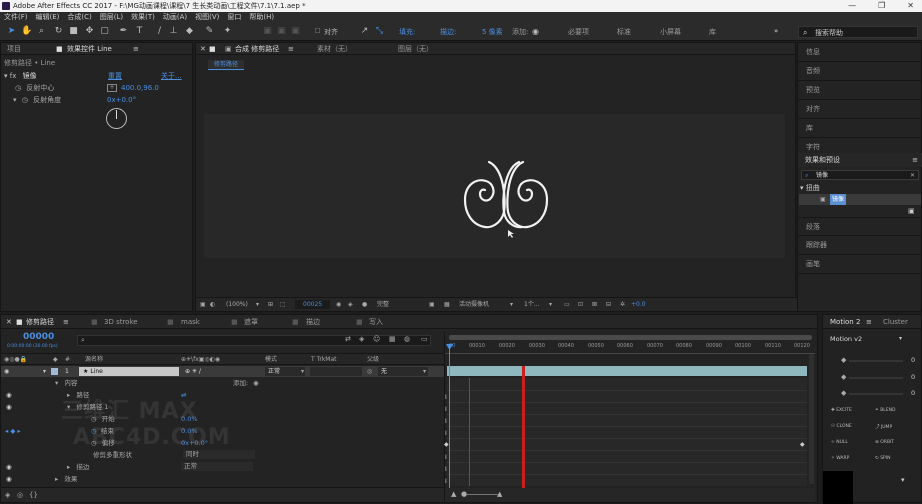 This screenshot has height=504, width=922. Describe the element at coordinates (139, 31) in the screenshot. I see `type-tool-icon: T` at that location.